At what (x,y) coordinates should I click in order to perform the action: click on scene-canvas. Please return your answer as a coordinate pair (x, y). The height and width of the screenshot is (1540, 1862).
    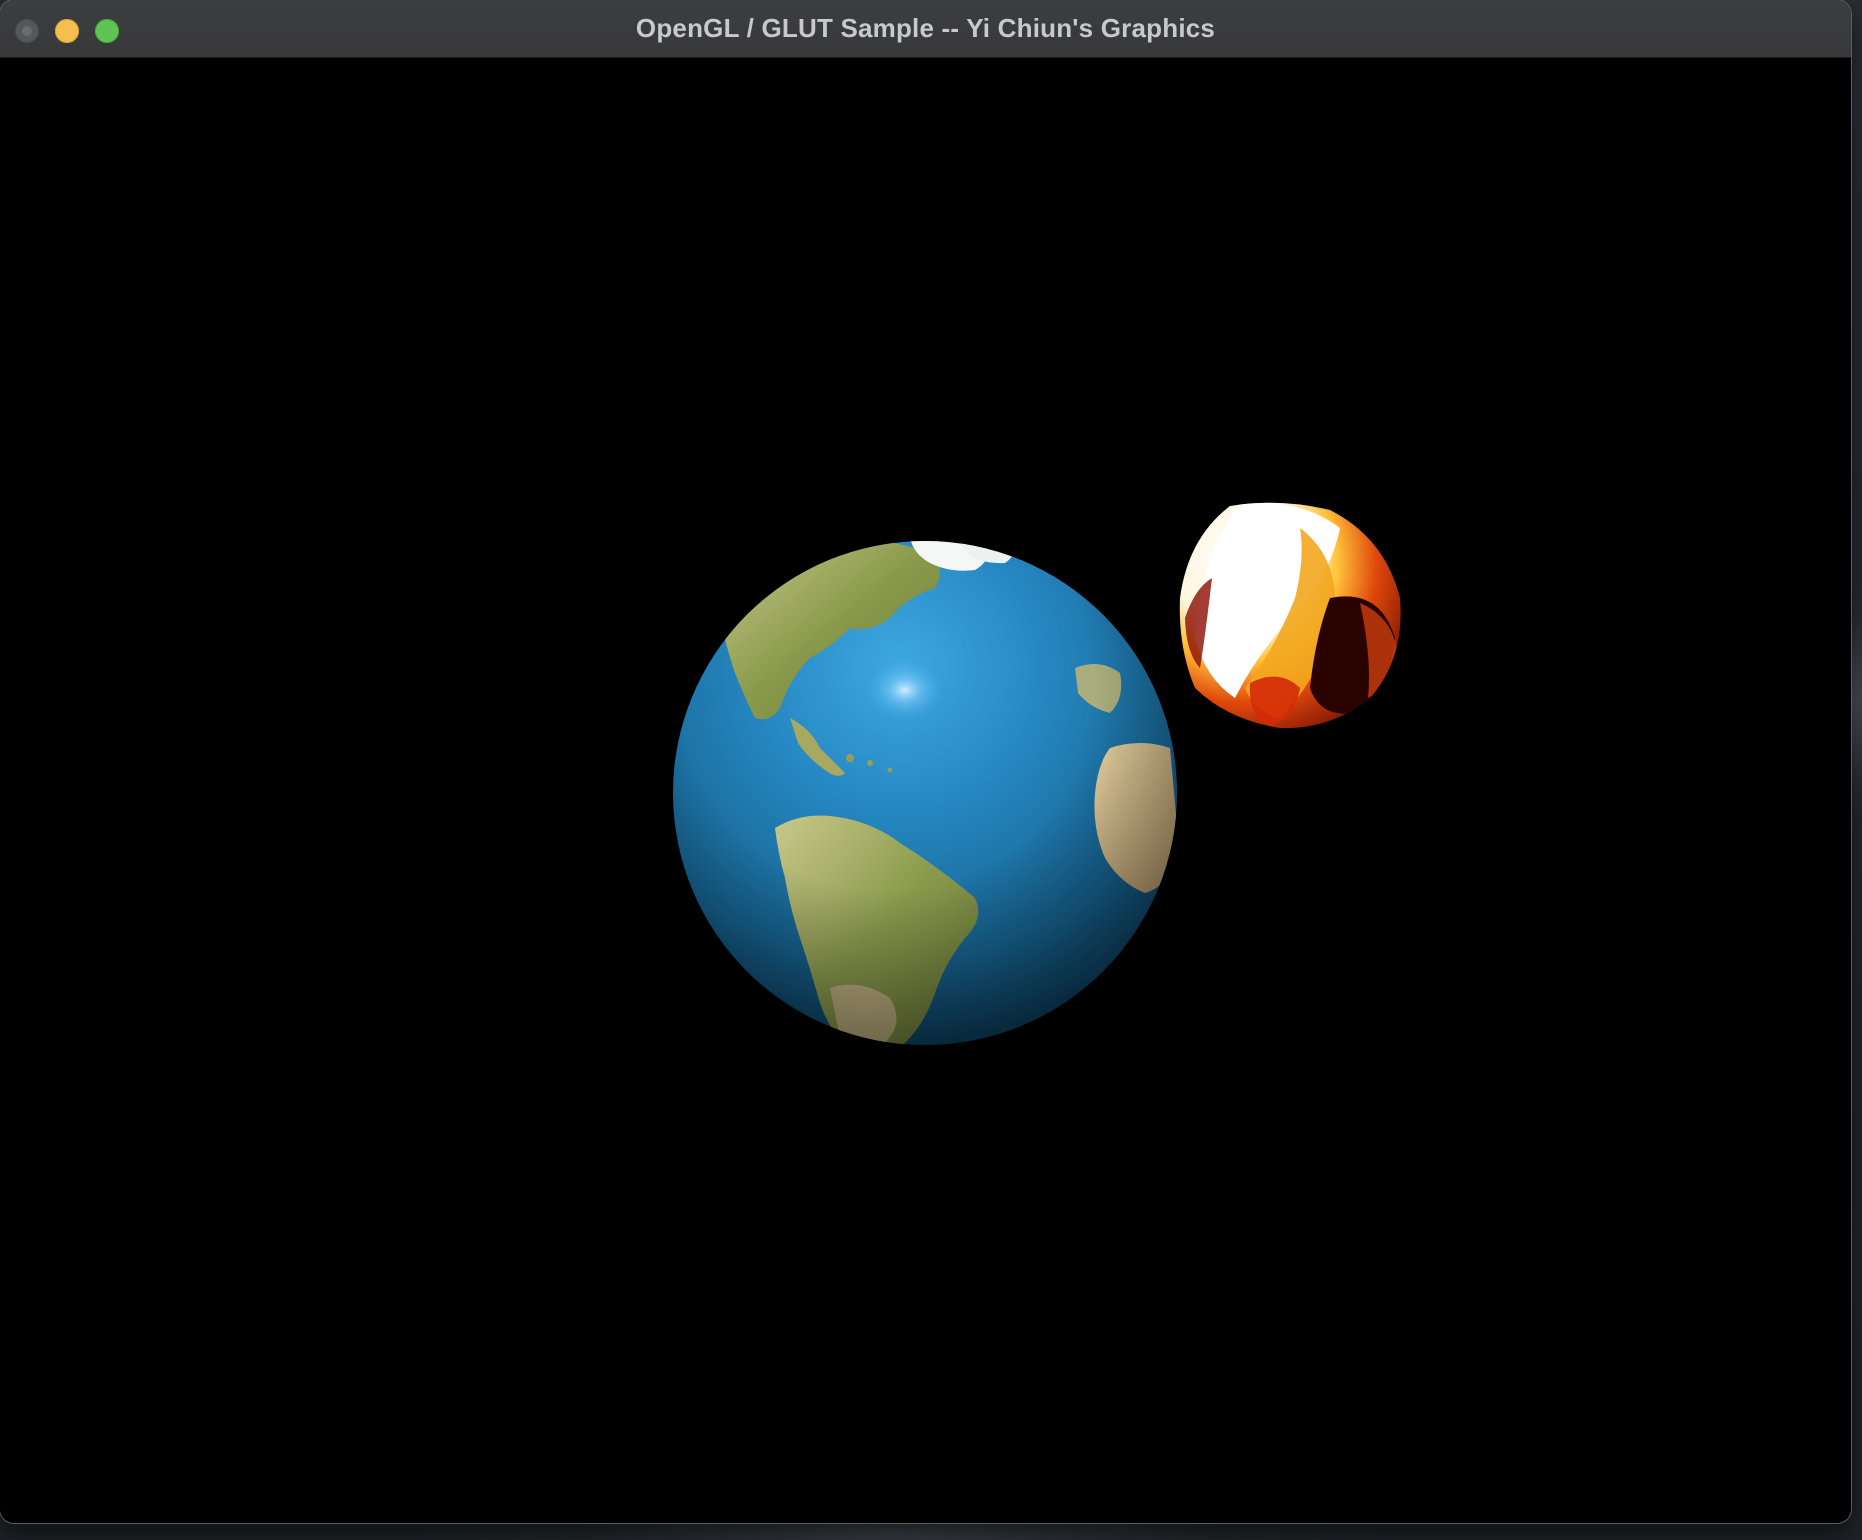
    Looking at the image, I should click on (1037, 773).